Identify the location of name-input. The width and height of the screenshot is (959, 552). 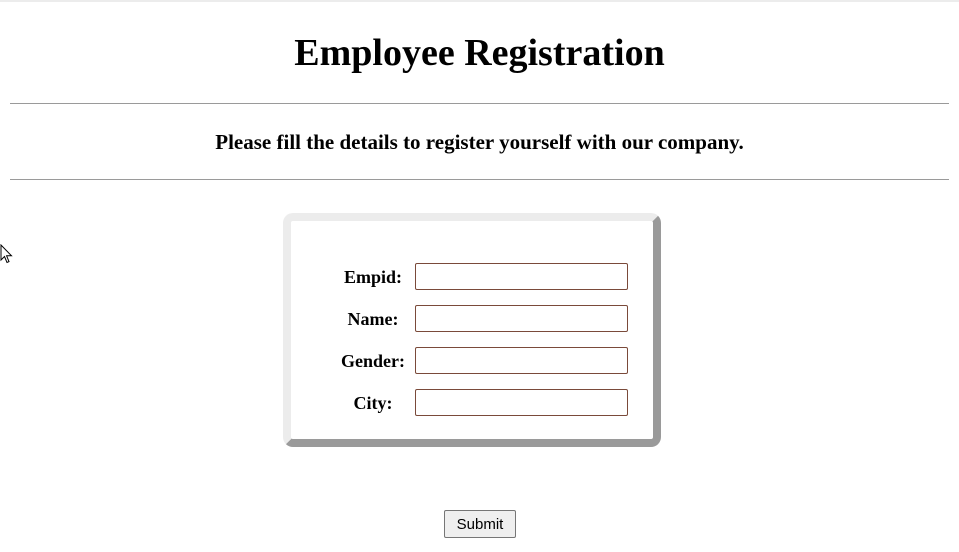
(521, 318).